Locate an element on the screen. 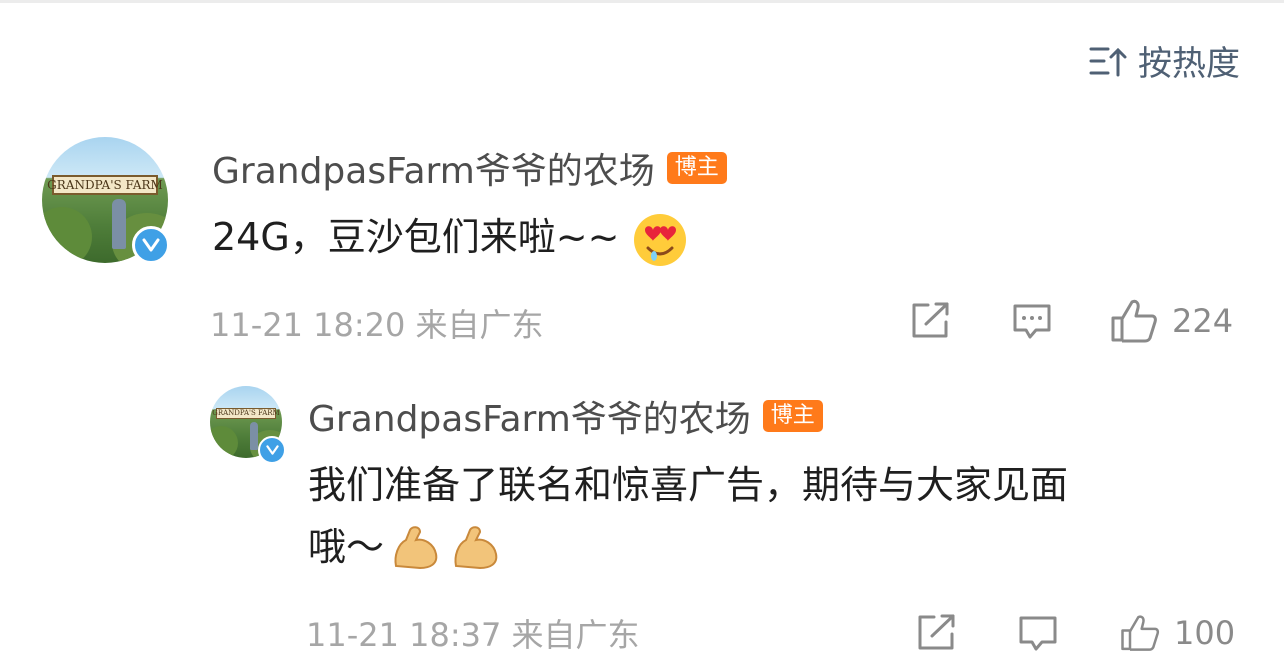 The height and width of the screenshot is (672, 1284). sort-label: 按热度 is located at coordinates (1189, 64).